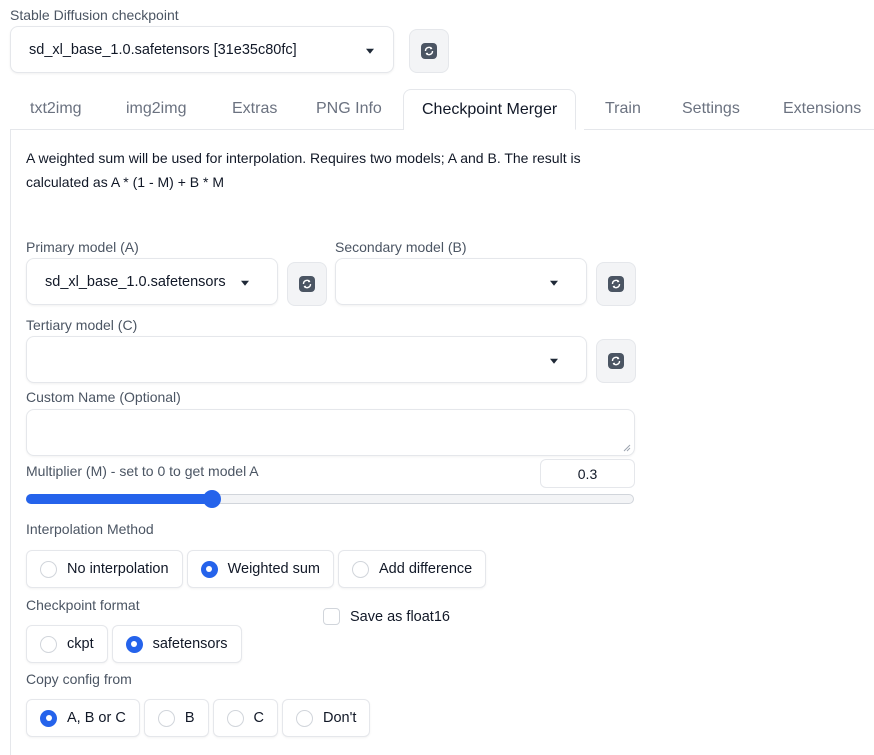 The width and height of the screenshot is (874, 755). Describe the element at coordinates (119, 499) in the screenshot. I see `multiplier-slider-fill` at that location.